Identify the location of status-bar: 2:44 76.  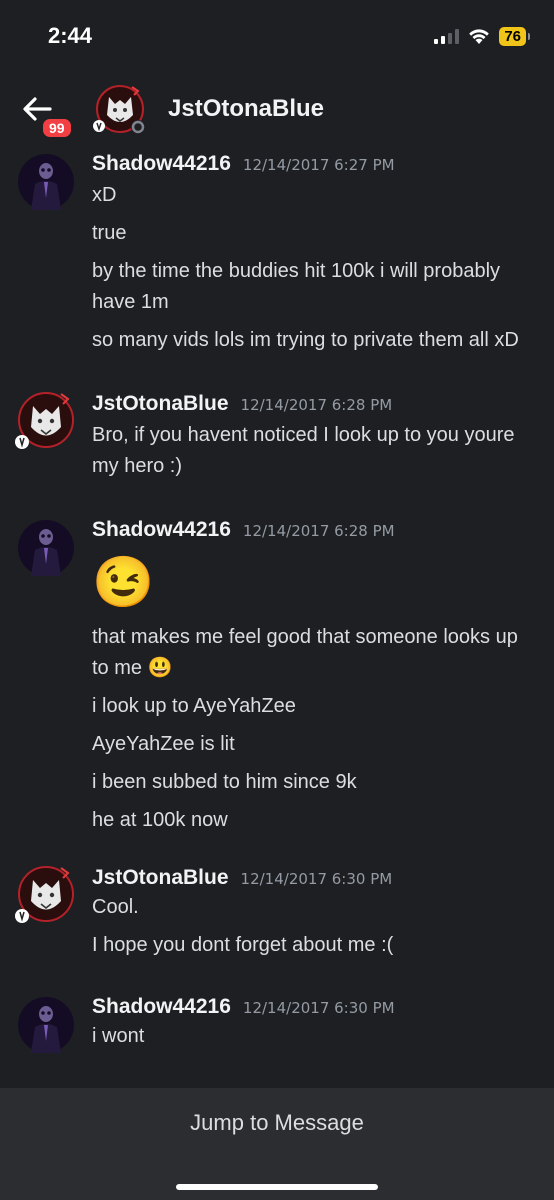
(277, 36).